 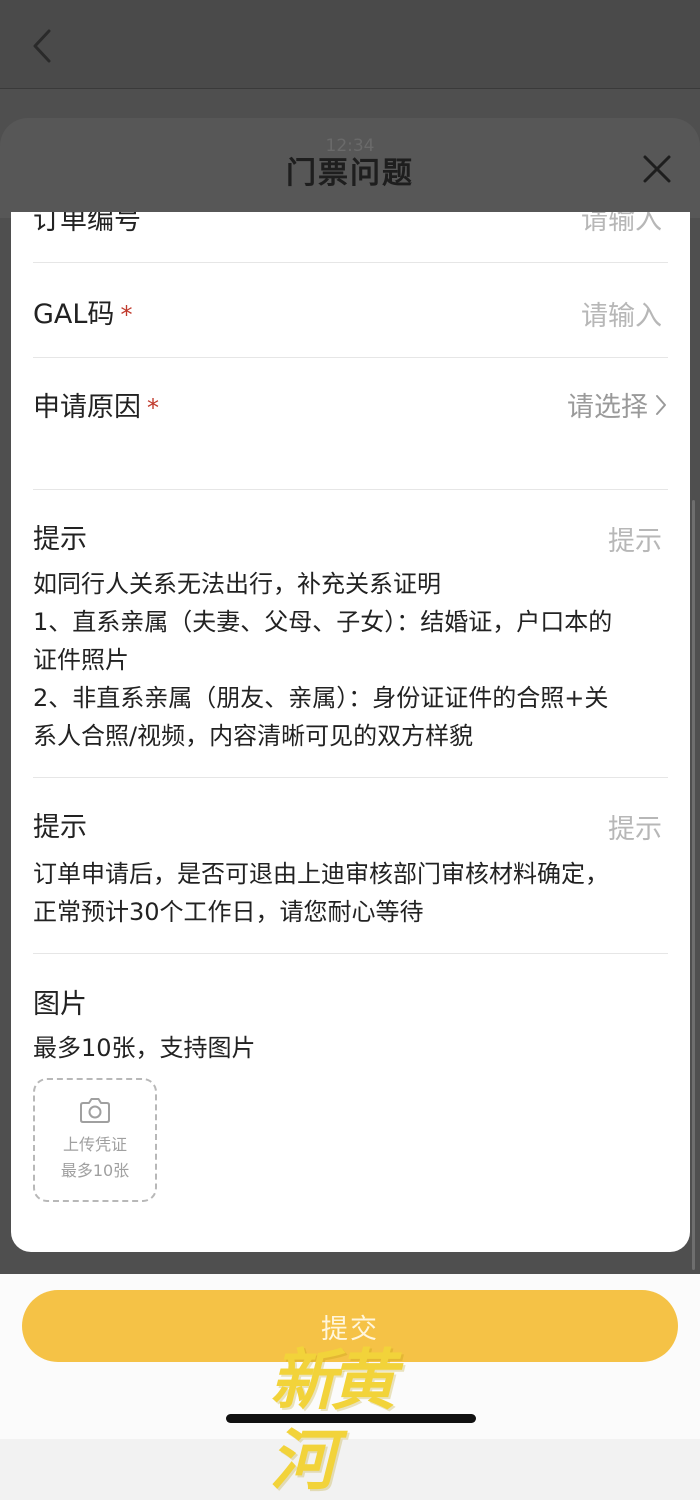 I want to click on gal-code-label-text: GAL码, so click(x=74, y=314).